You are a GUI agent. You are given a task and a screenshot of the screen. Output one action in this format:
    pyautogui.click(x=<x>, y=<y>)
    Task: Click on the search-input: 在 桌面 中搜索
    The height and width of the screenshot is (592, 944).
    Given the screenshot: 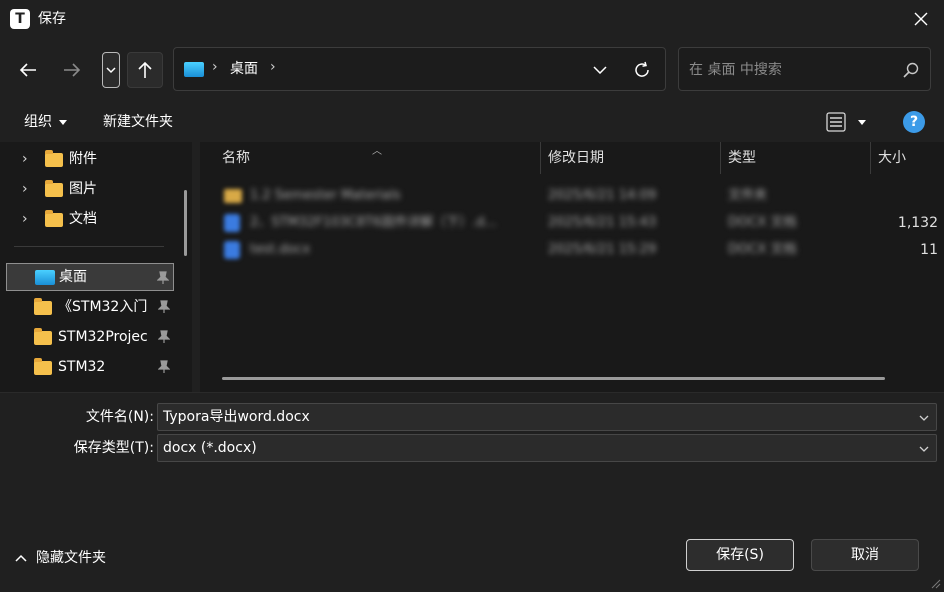 What is the action you would take?
    pyautogui.click(x=804, y=69)
    